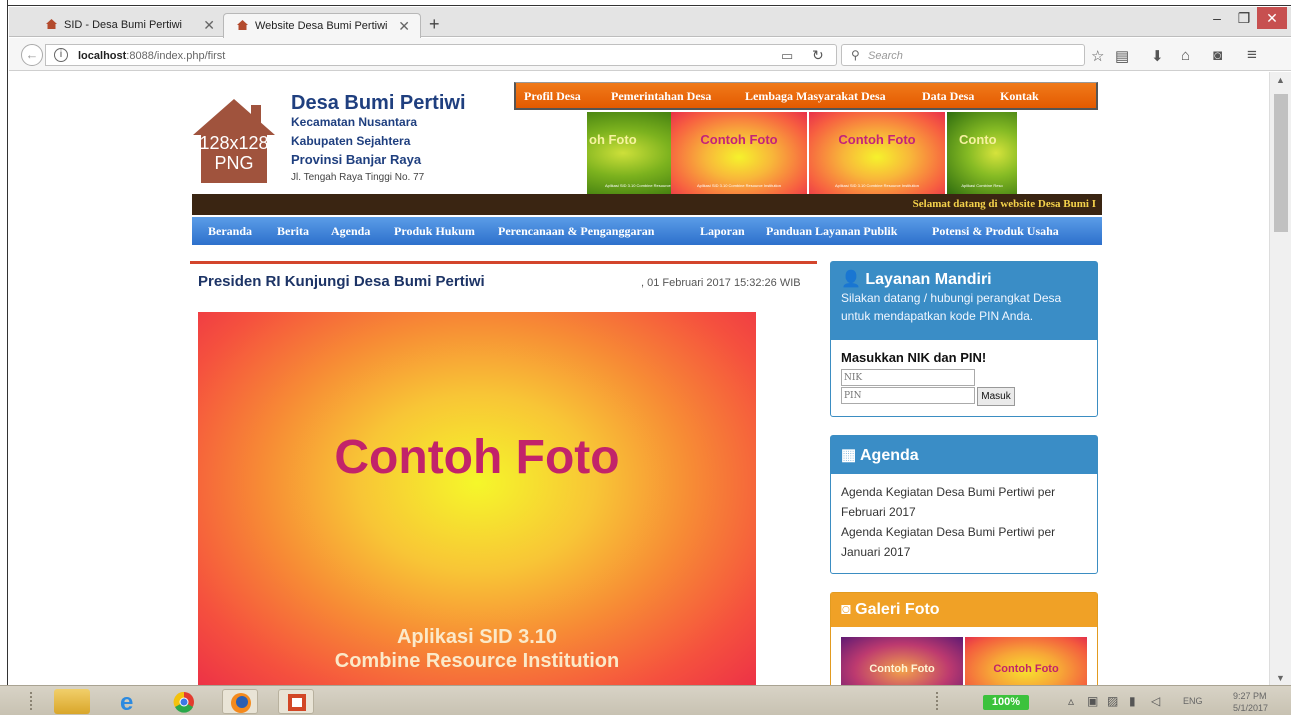 This screenshot has height=715, width=1291. I want to click on chrome-icon, so click(184, 701).